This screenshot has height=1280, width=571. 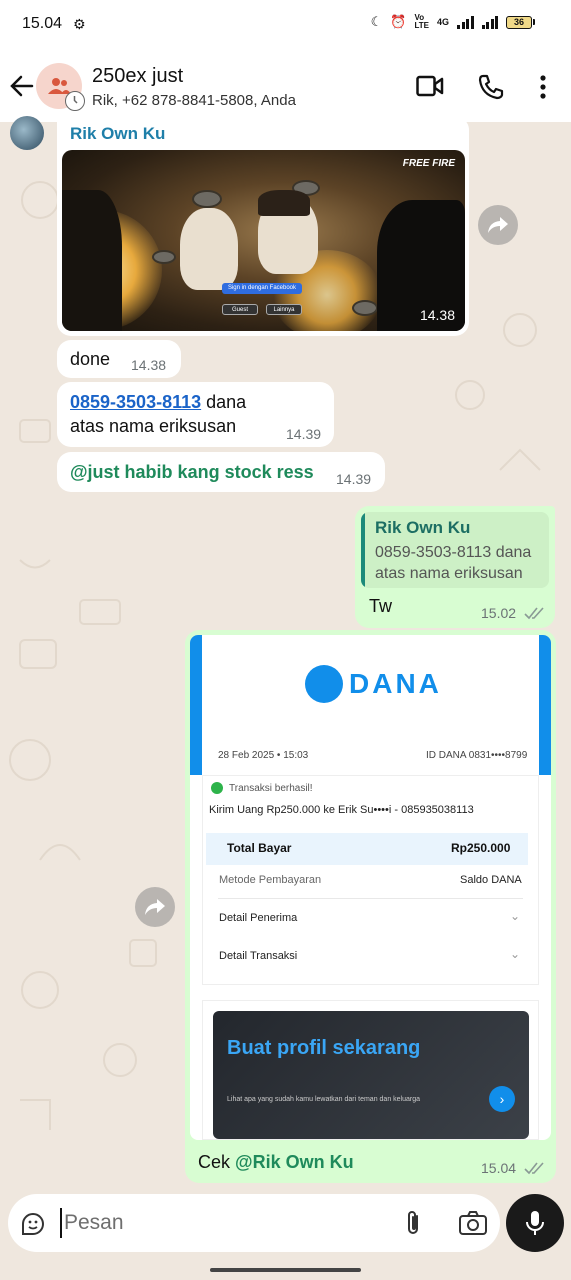 I want to click on settings-notification-icon: ⚙, so click(x=79, y=24).